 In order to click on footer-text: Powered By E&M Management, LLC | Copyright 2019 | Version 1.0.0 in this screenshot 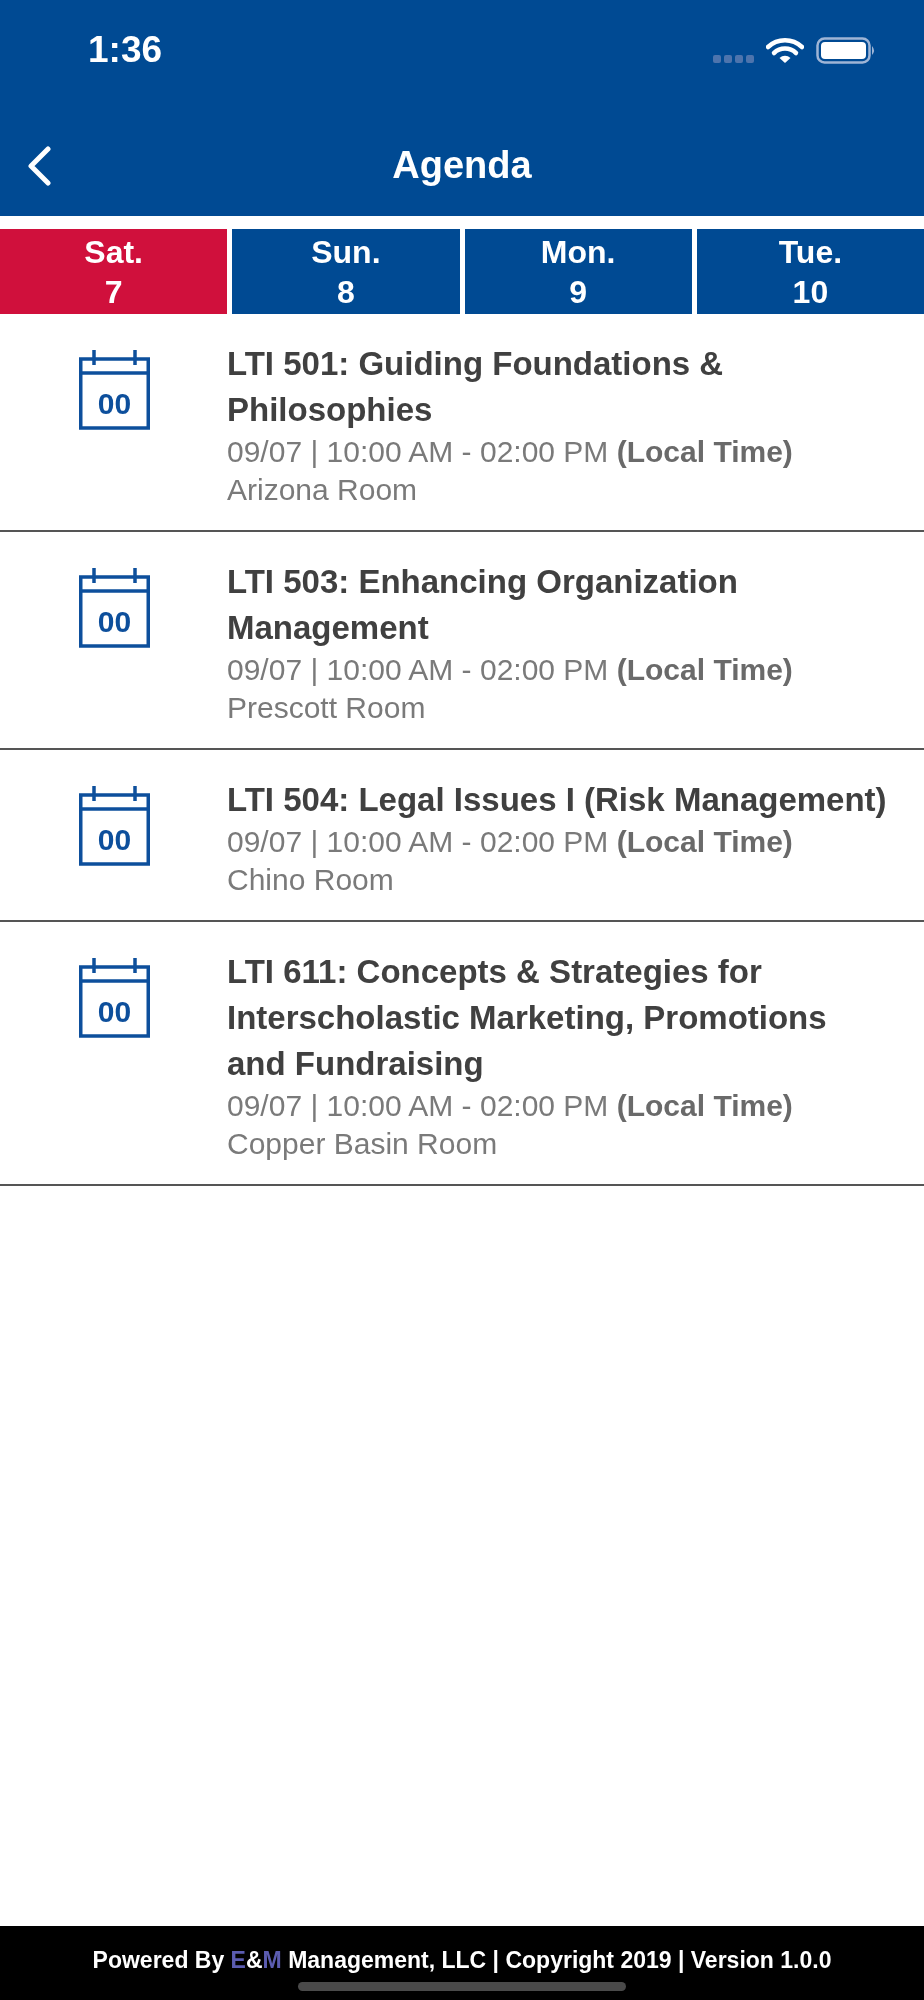, I will do `click(462, 1960)`.